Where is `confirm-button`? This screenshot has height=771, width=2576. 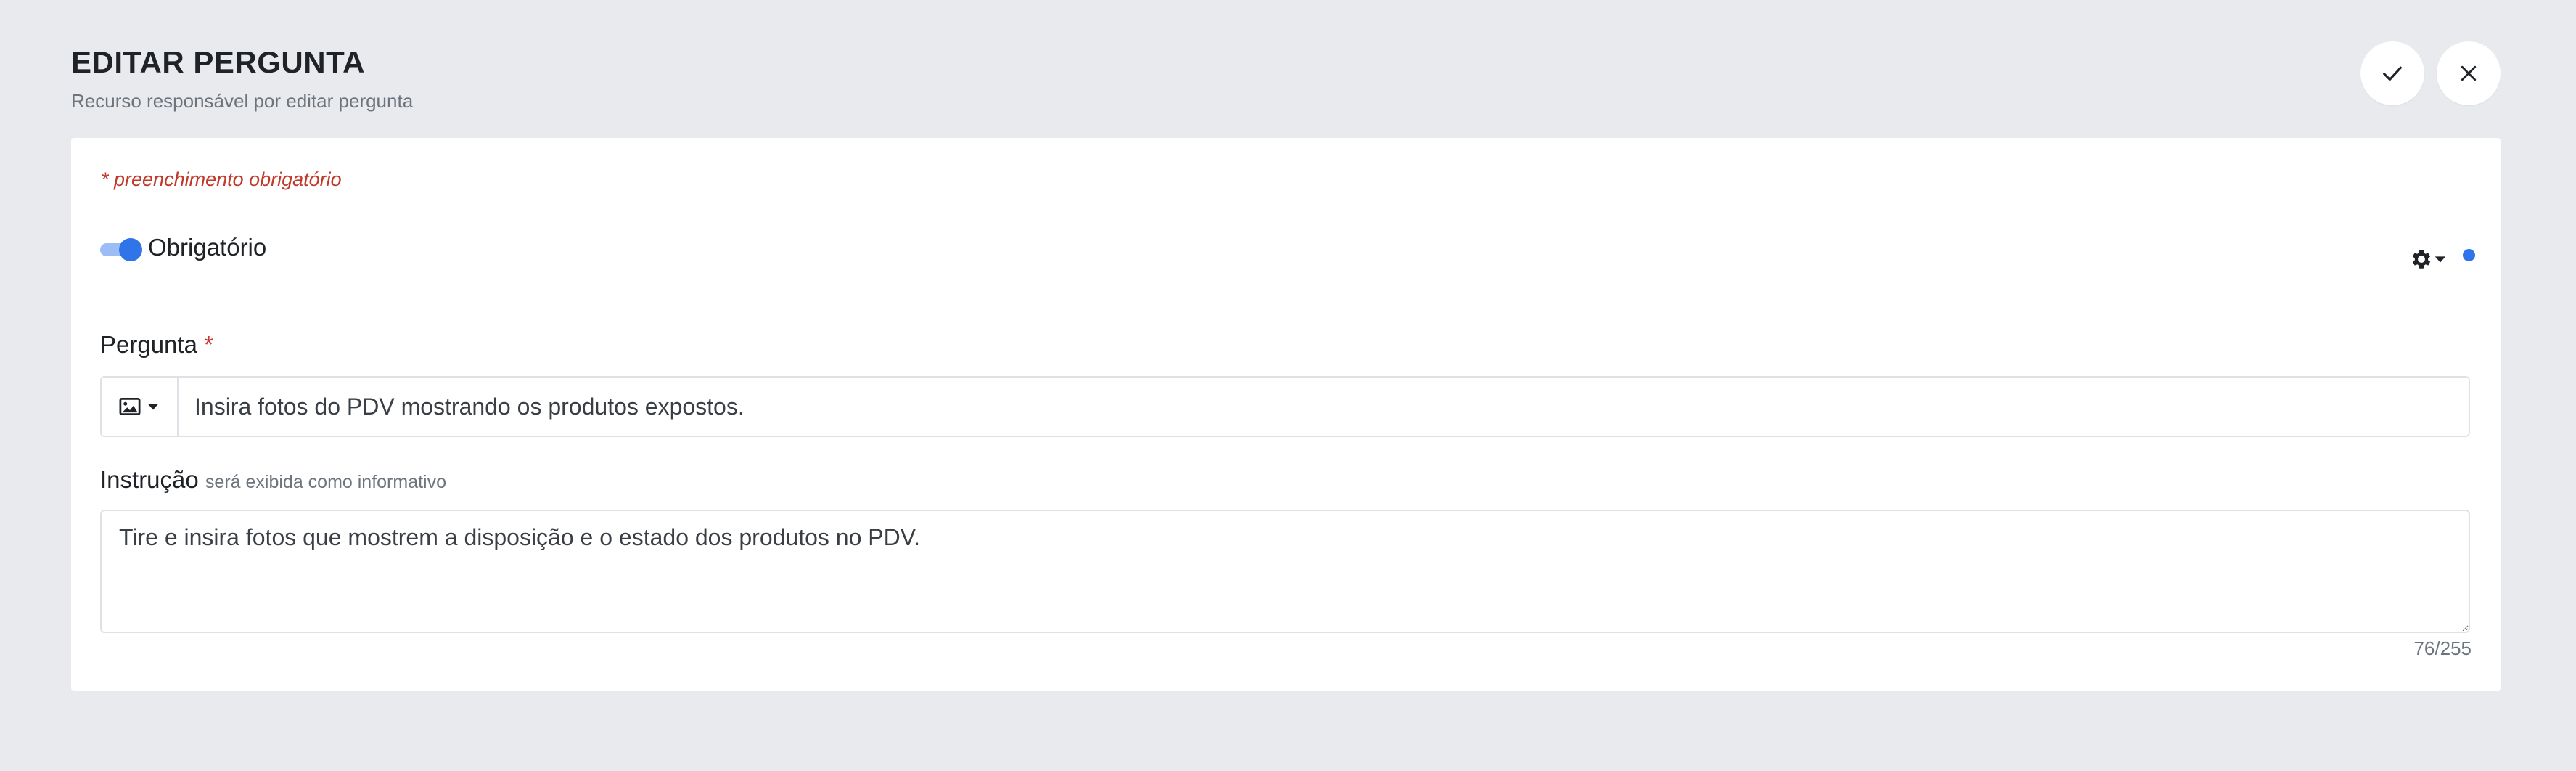
confirm-button is located at coordinates (2392, 73).